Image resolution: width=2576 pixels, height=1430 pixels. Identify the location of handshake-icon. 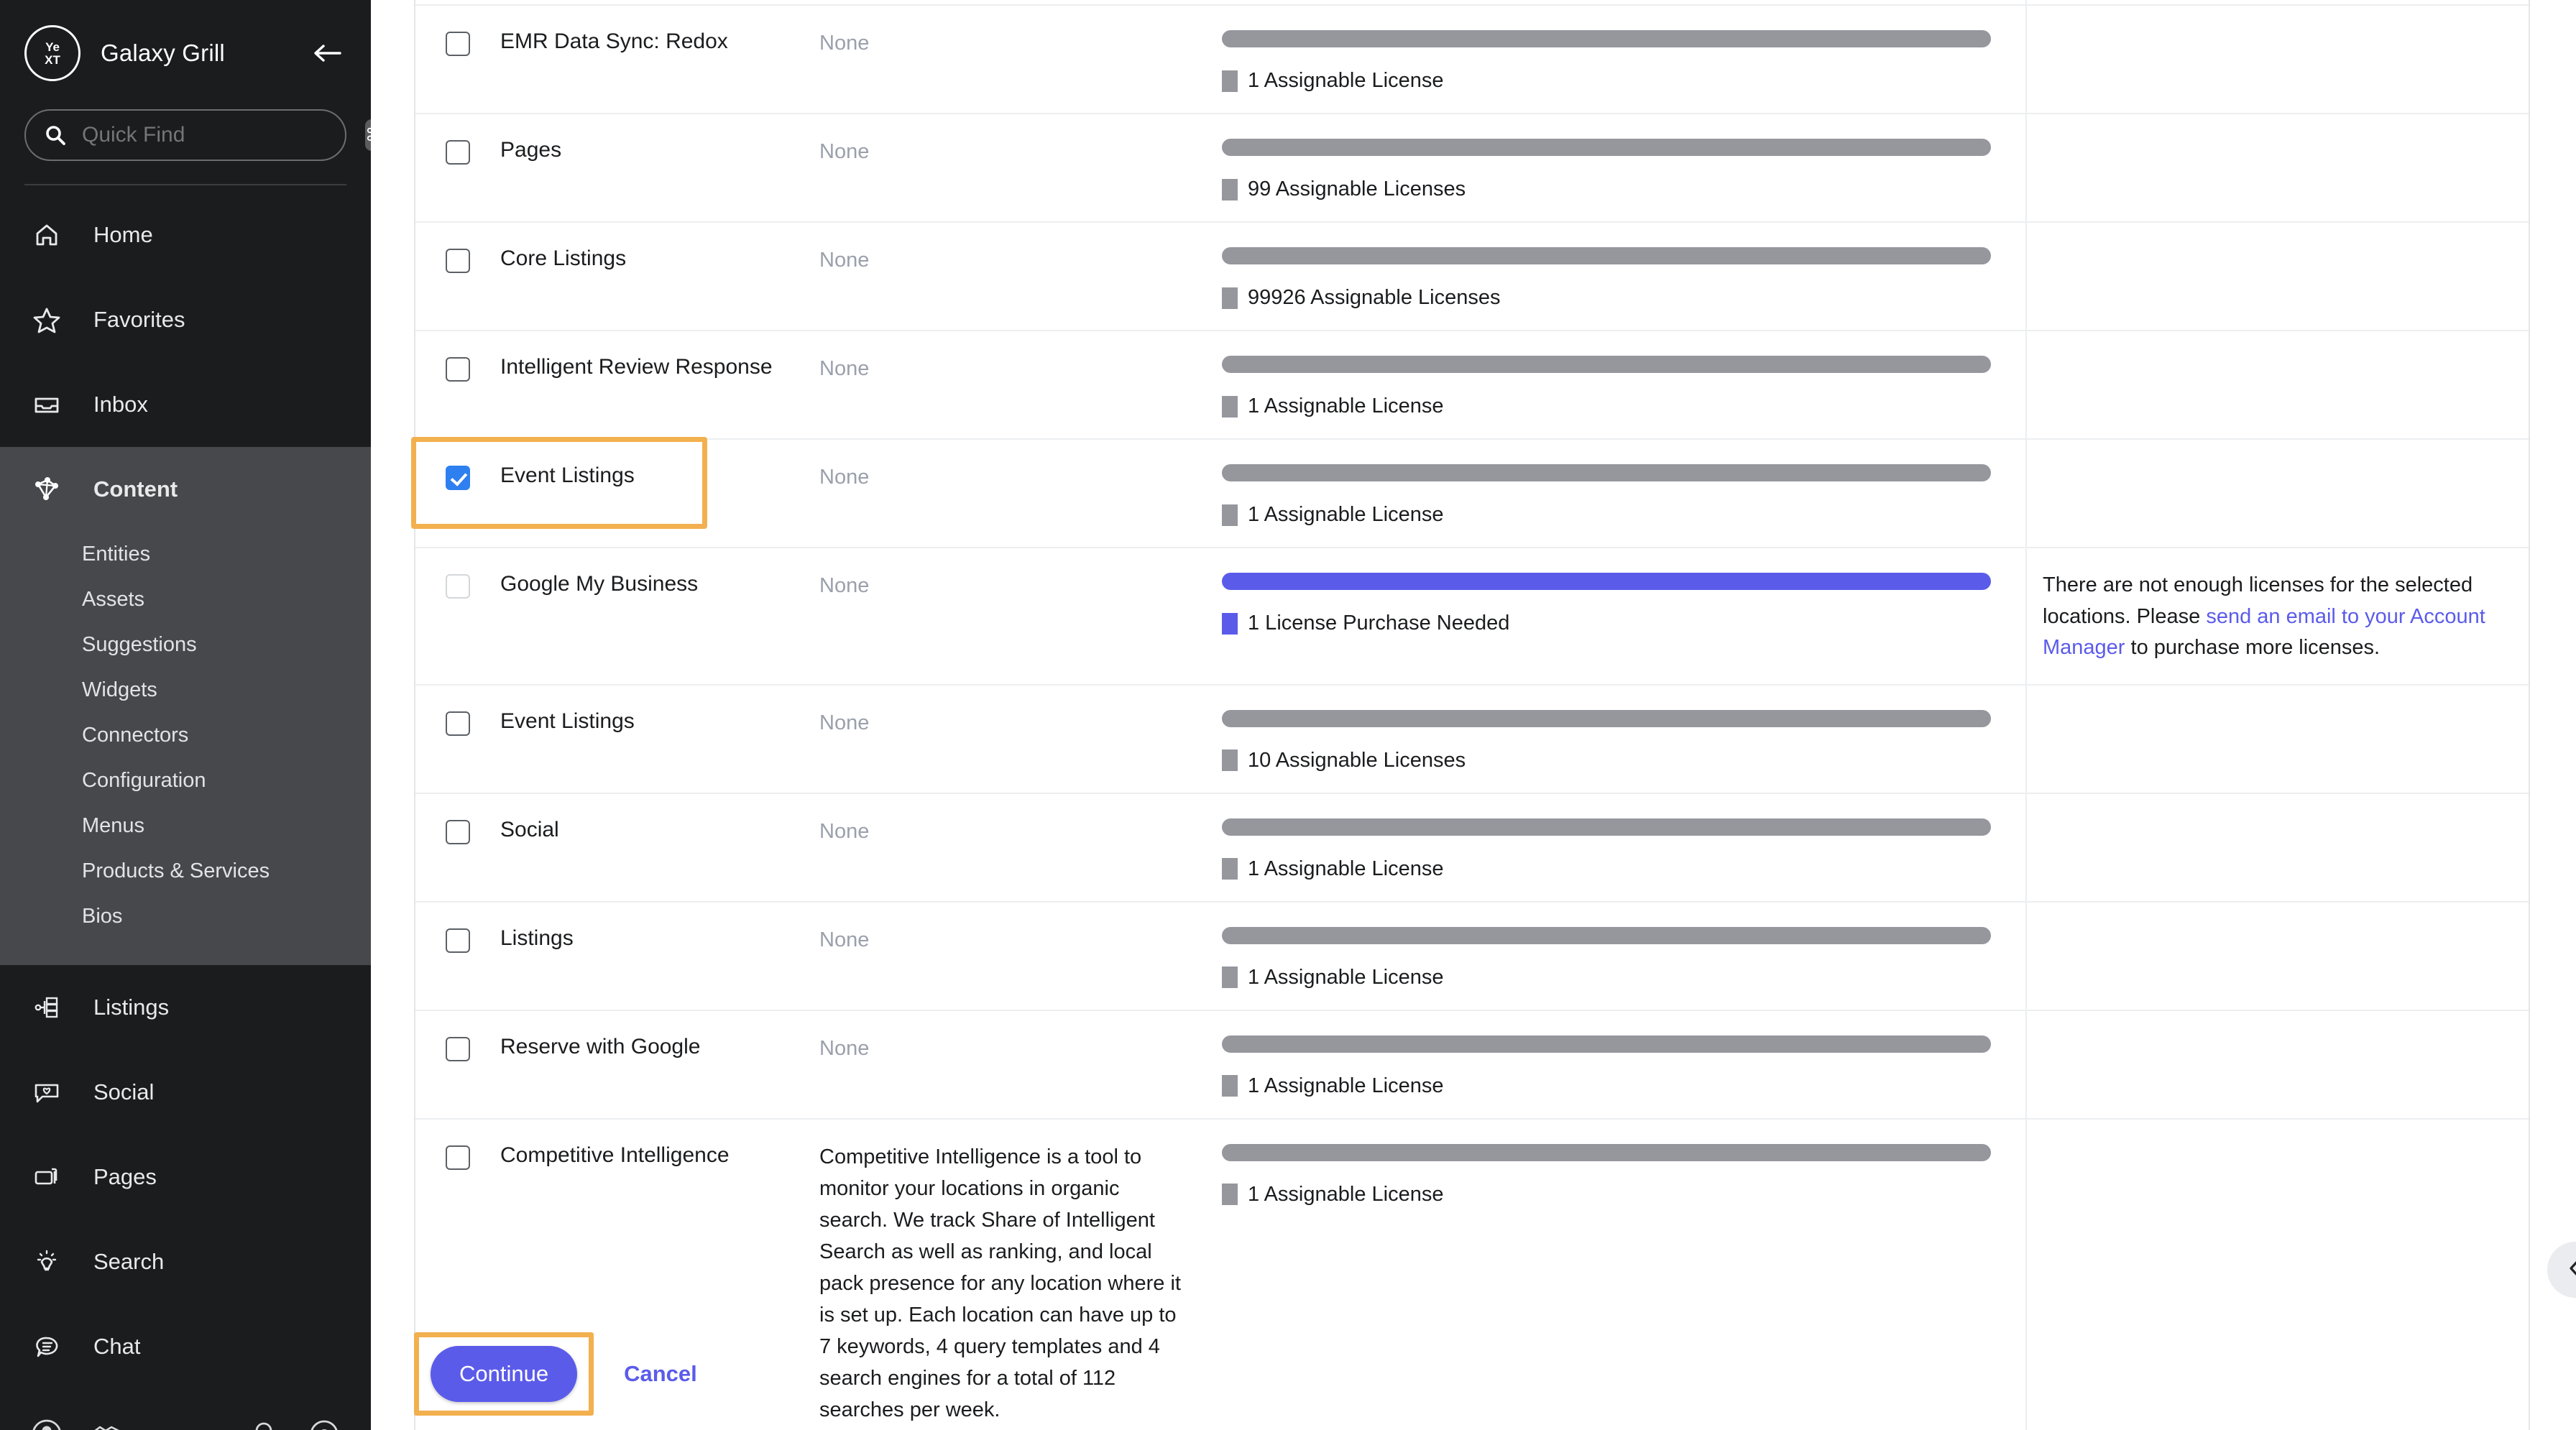
(107, 1421).